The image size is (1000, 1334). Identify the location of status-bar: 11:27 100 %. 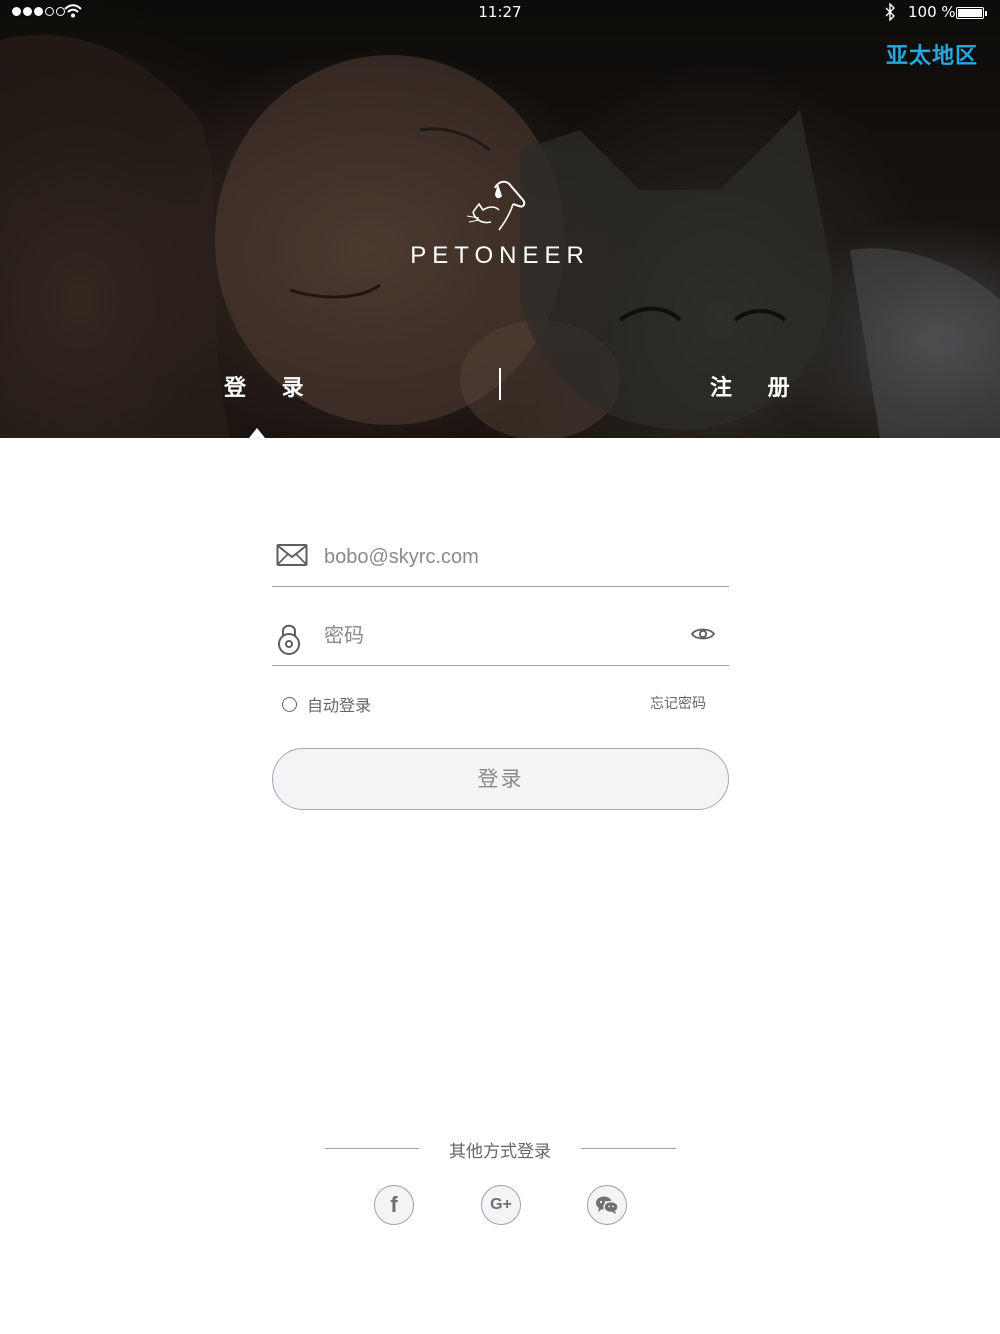
(500, 13).